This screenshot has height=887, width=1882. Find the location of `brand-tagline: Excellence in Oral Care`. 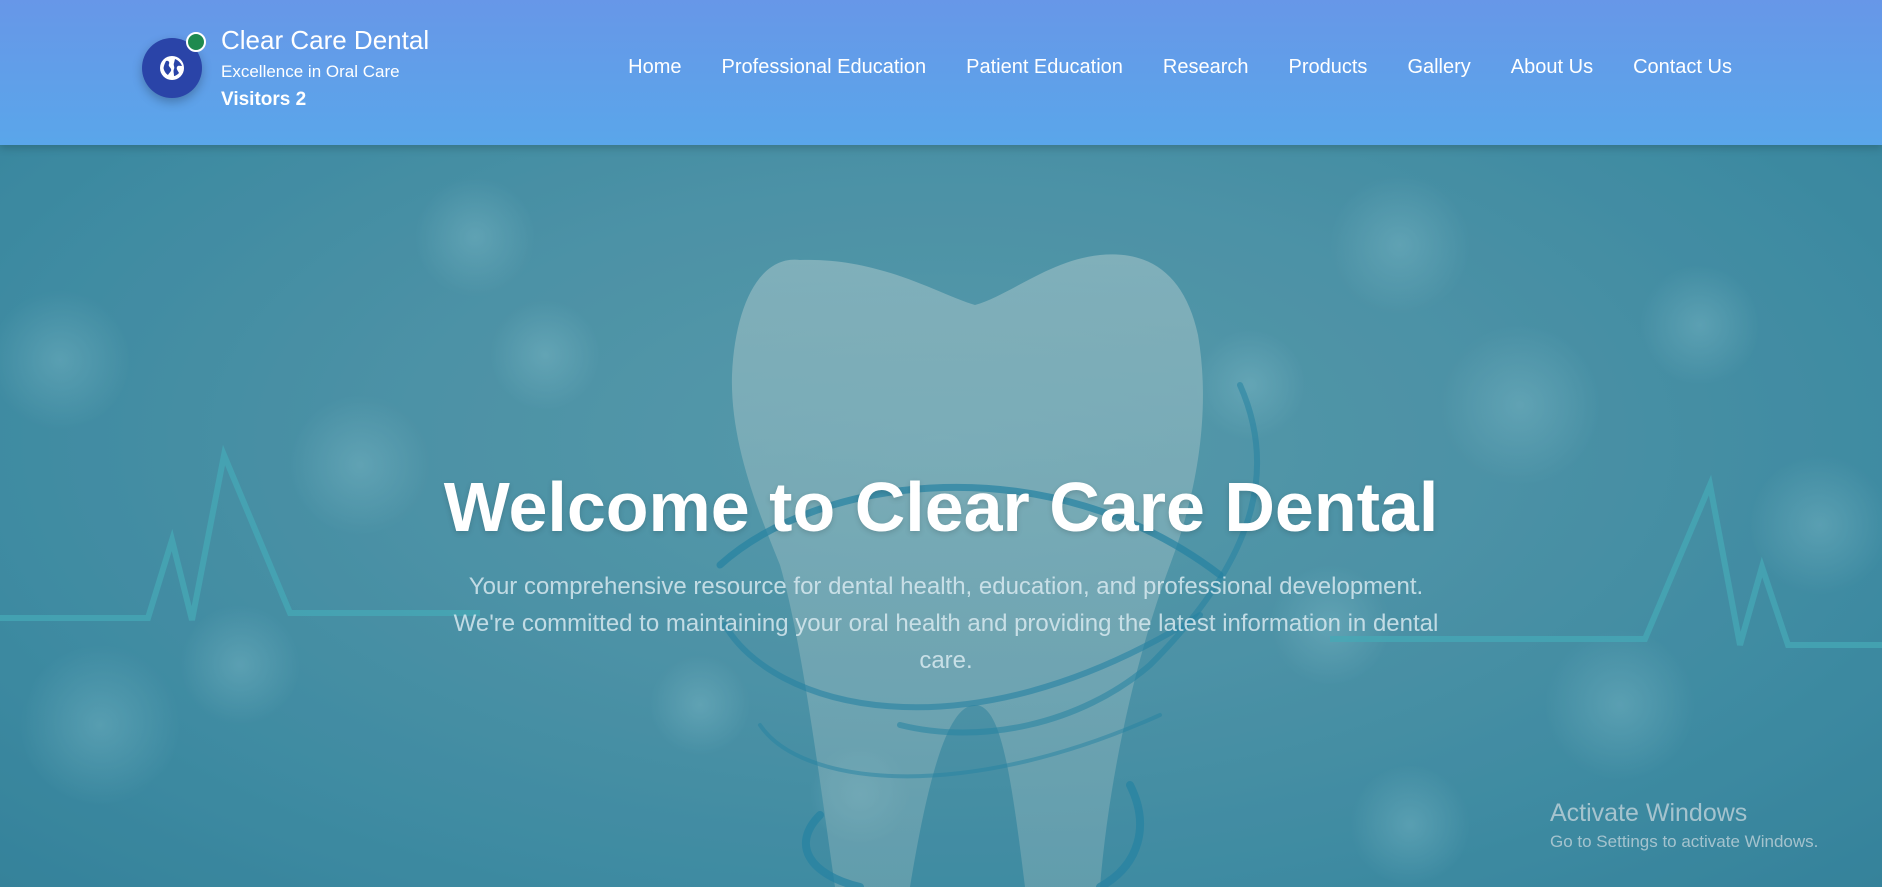

brand-tagline: Excellence in Oral Care is located at coordinates (310, 71).